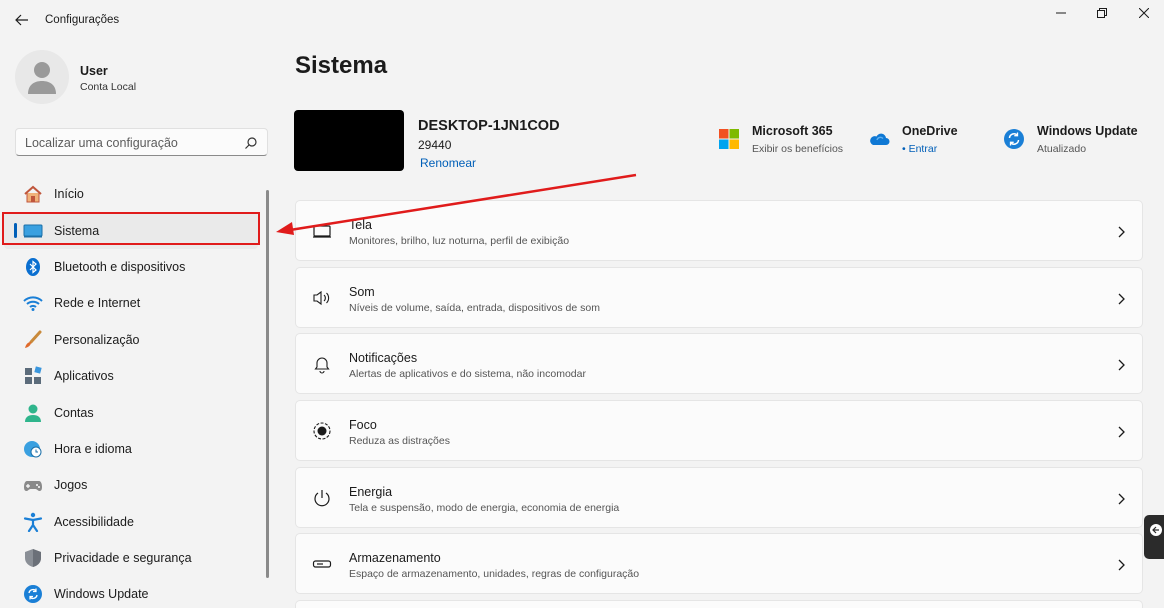 The width and height of the screenshot is (1164, 608). What do you see at coordinates (798, 149) in the screenshot?
I see `quick-link-subtitle: Exibir os benefícios` at bounding box center [798, 149].